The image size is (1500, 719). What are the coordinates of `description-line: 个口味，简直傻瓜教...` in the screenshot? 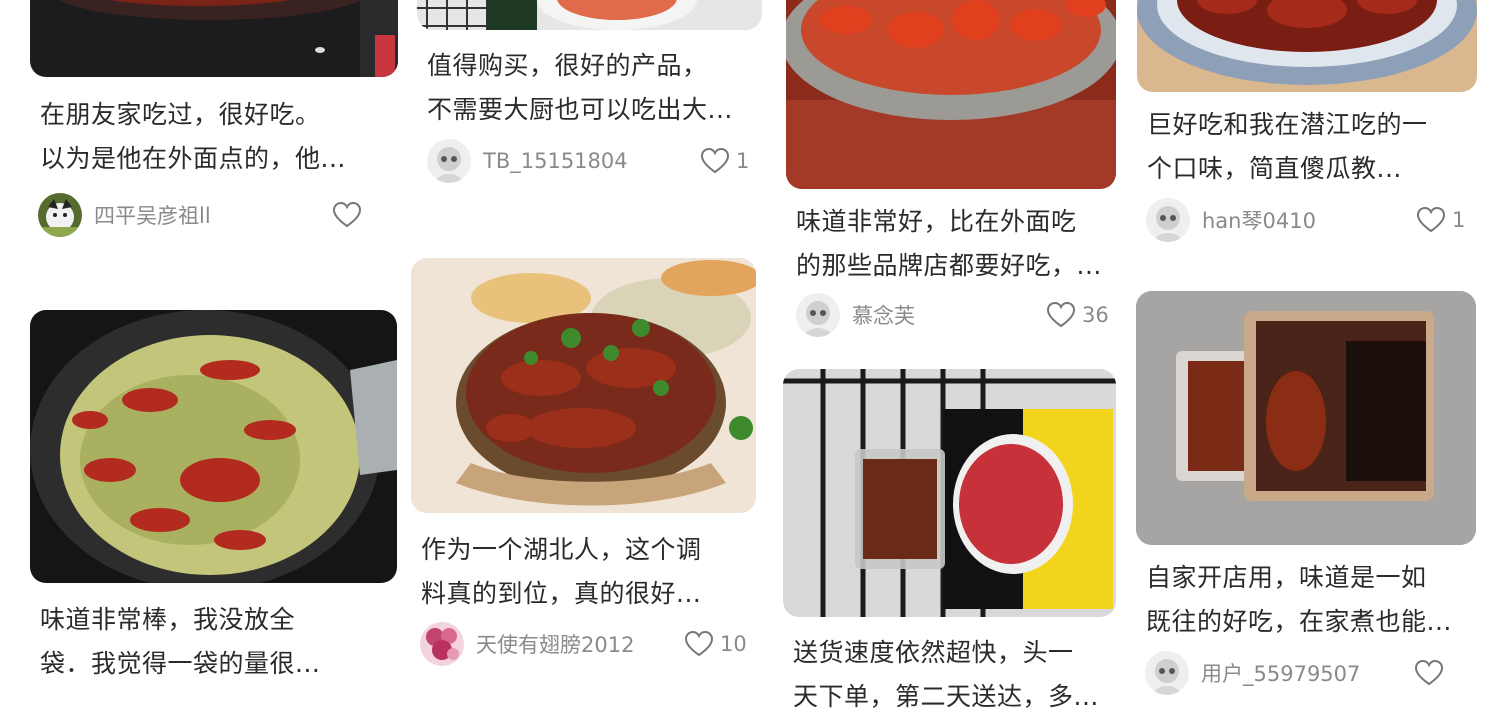 It's located at (1274, 168).